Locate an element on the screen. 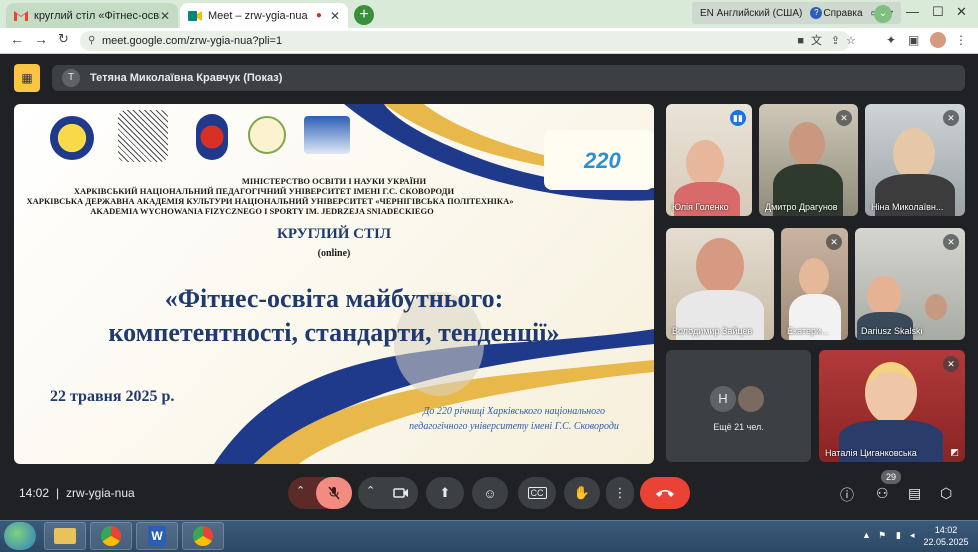 The width and height of the screenshot is (978, 552). awf-logo is located at coordinates (327, 135).